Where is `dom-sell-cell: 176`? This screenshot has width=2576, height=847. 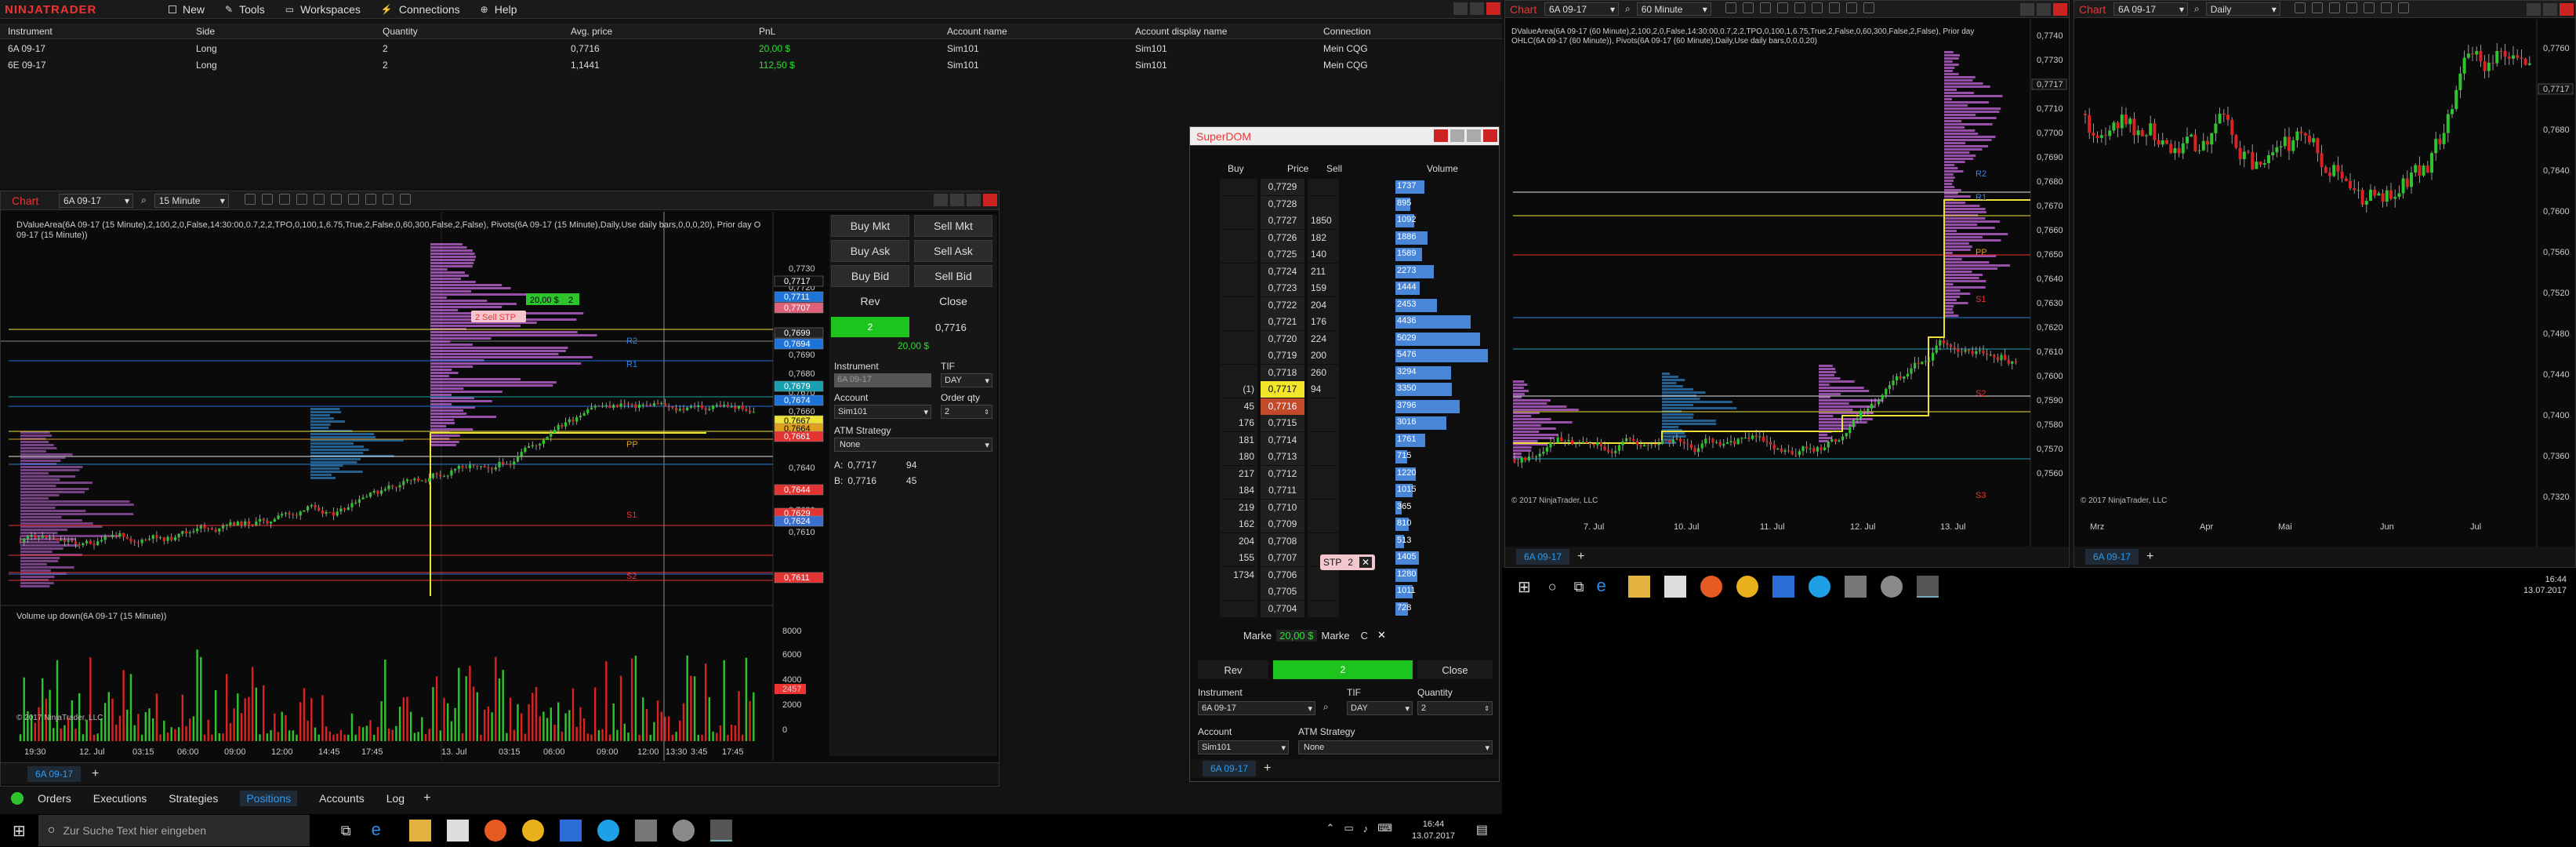 dom-sell-cell: 176 is located at coordinates (1324, 322).